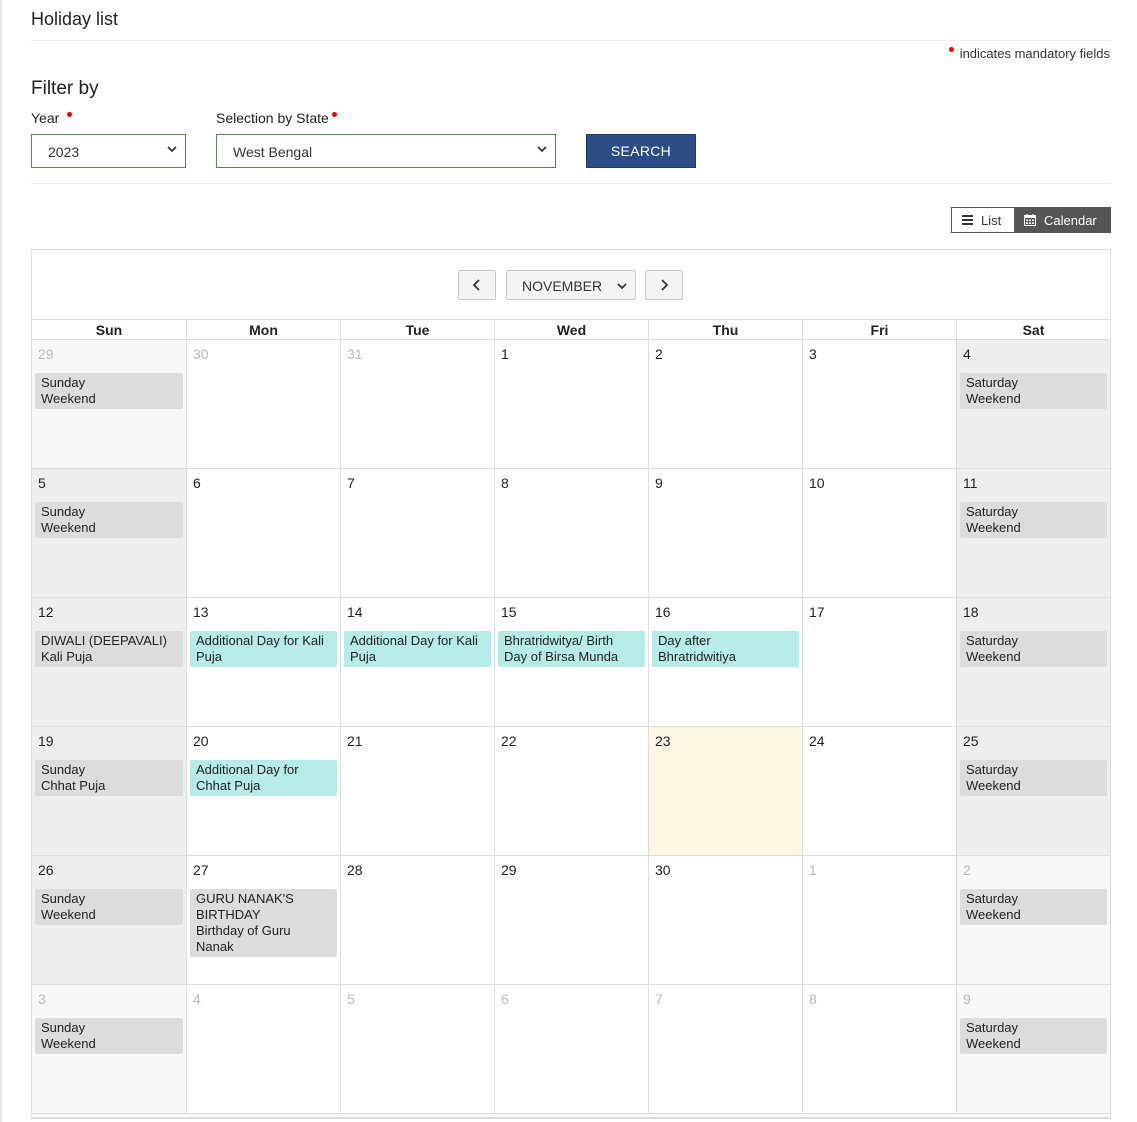  Describe the element at coordinates (641, 151) in the screenshot. I see `search-button: SEARCH` at that location.